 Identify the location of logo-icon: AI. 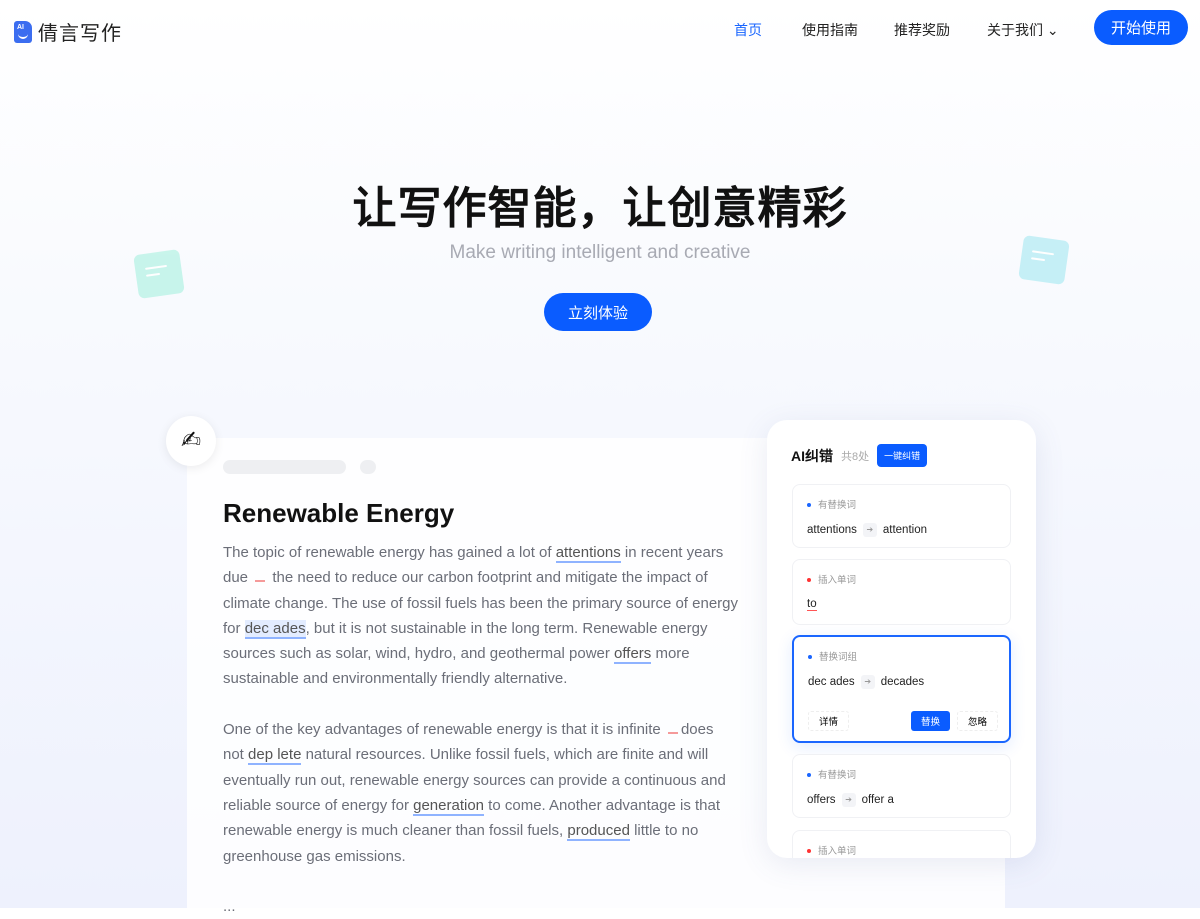
(23, 31).